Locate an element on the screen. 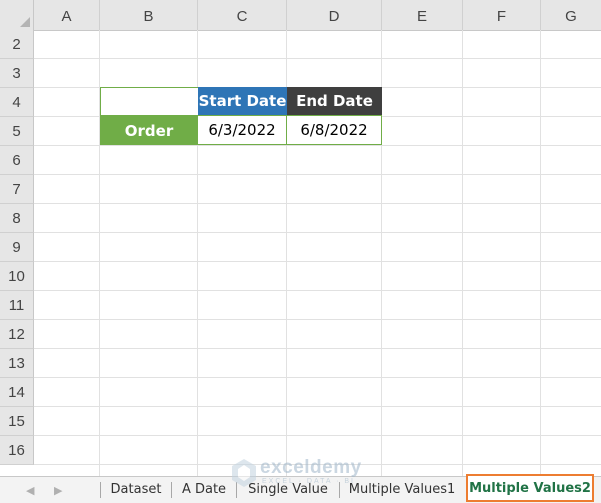 This screenshot has width=601, height=503. cell-c4-start-date-header: Start Date is located at coordinates (242, 101).